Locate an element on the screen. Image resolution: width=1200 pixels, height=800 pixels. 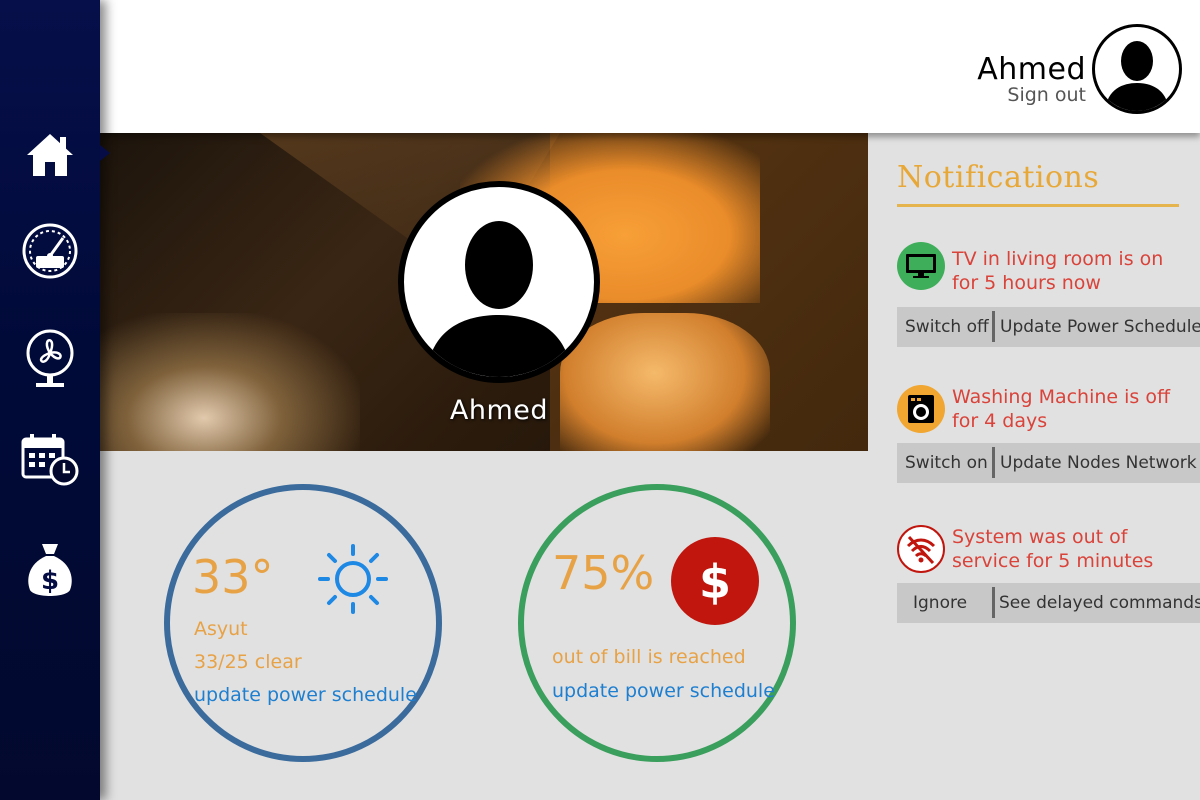
meter-icon is located at coordinates (50, 251).